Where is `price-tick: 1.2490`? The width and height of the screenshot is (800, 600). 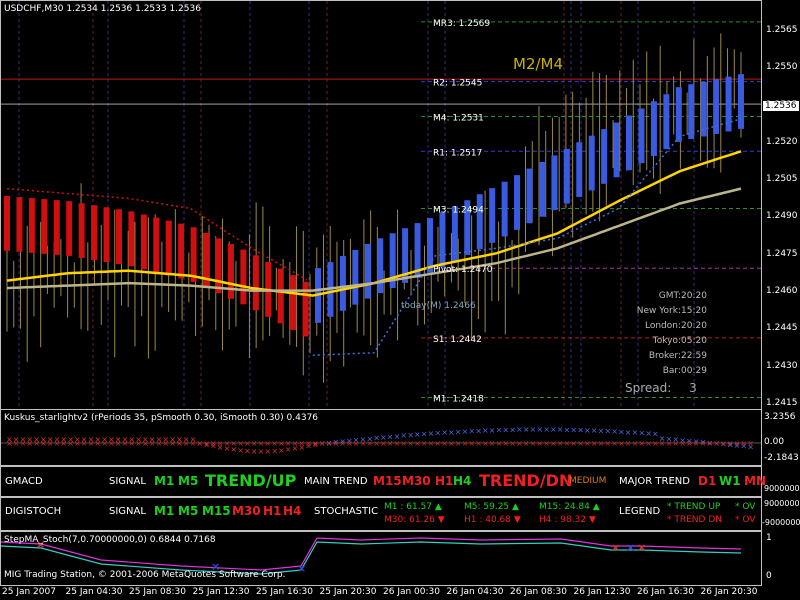 price-tick: 1.2490 is located at coordinates (782, 216).